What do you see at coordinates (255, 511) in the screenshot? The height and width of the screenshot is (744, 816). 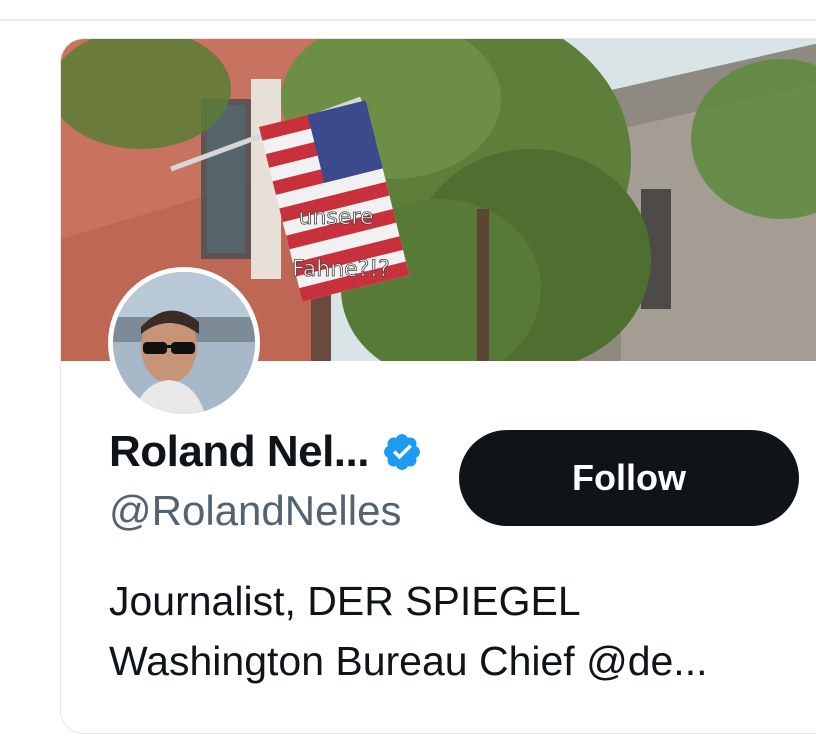 I see `user-handle: @RolandNelles` at bounding box center [255, 511].